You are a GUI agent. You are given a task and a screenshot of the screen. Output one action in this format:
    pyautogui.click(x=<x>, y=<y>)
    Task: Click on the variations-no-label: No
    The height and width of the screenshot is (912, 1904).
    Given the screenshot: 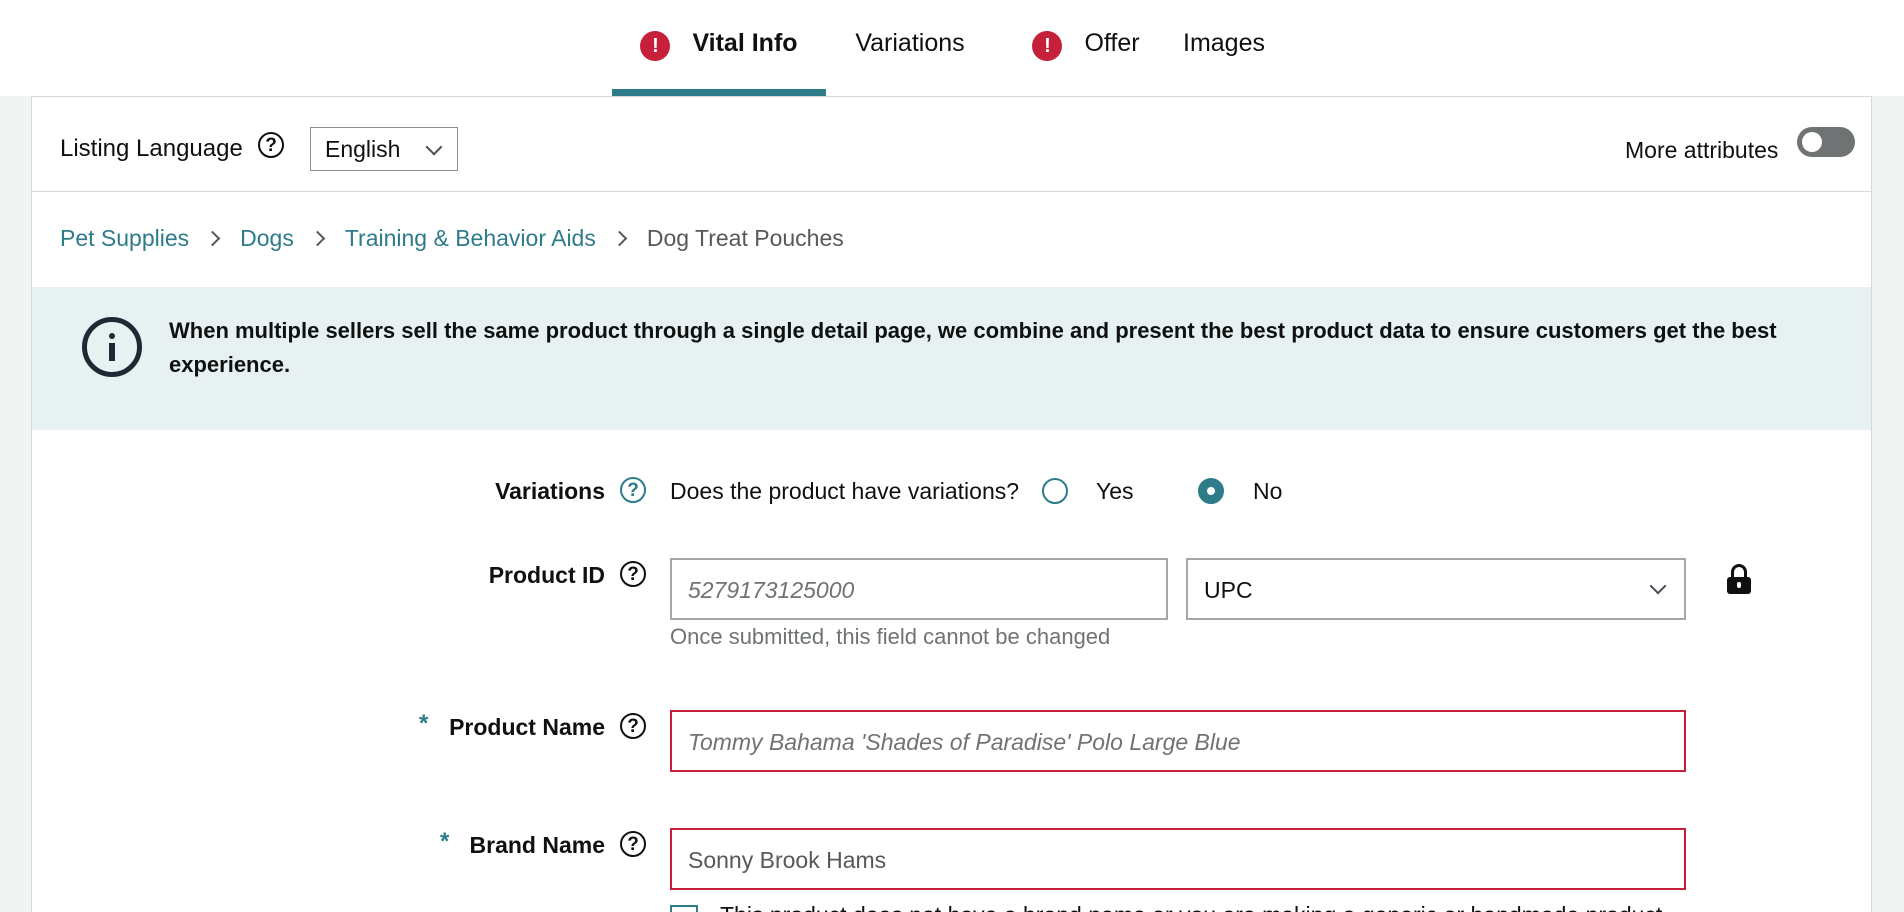 What is the action you would take?
    pyautogui.click(x=1268, y=491)
    